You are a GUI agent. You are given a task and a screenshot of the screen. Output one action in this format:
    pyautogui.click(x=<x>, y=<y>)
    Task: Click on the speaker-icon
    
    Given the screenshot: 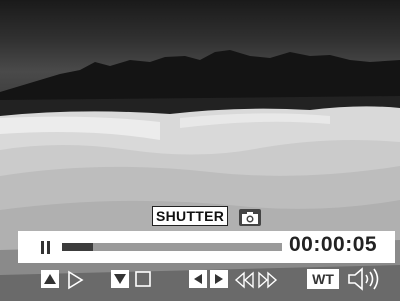 What is the action you would take?
    pyautogui.click(x=364, y=279)
    